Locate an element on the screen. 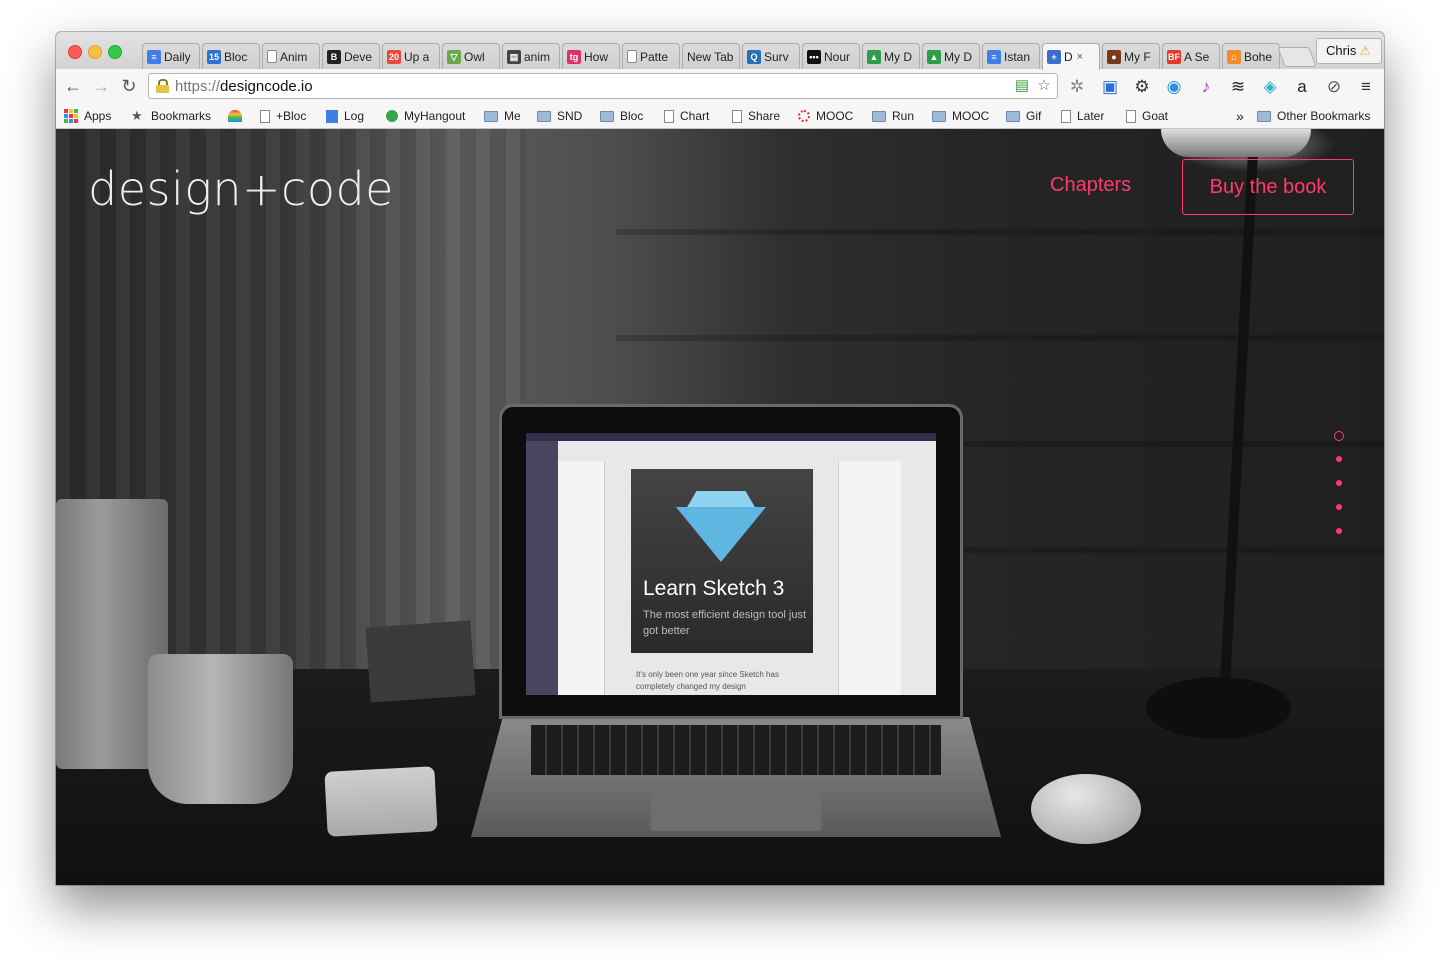 The width and height of the screenshot is (1440, 965). tab: BF A Se is located at coordinates (1191, 56).